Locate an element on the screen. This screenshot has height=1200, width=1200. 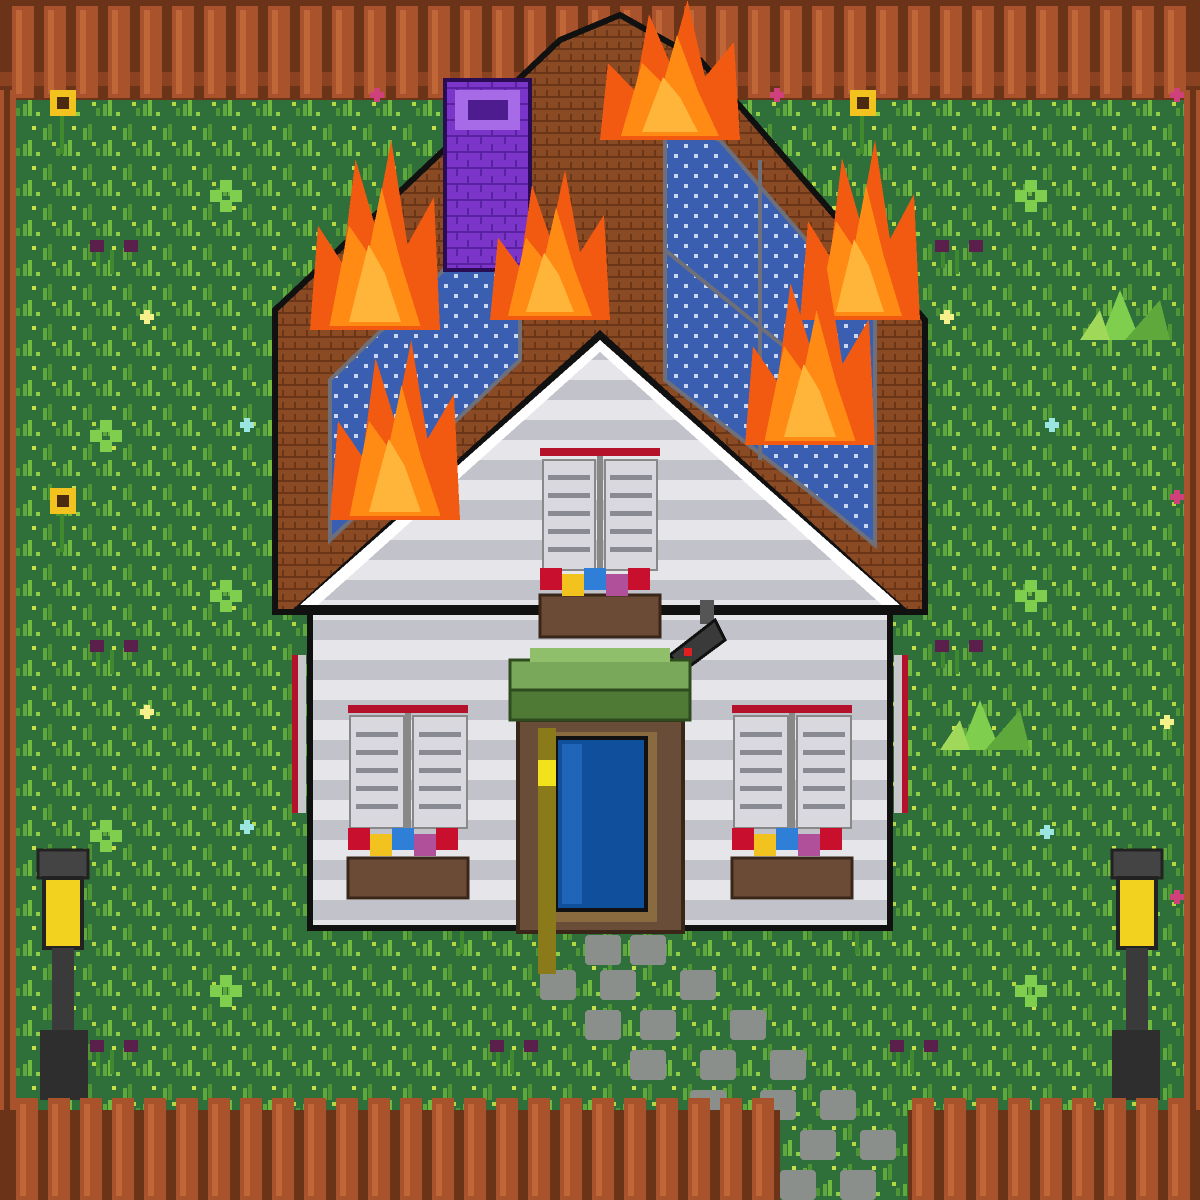
bottom-fence is located at coordinates (600, 1149).